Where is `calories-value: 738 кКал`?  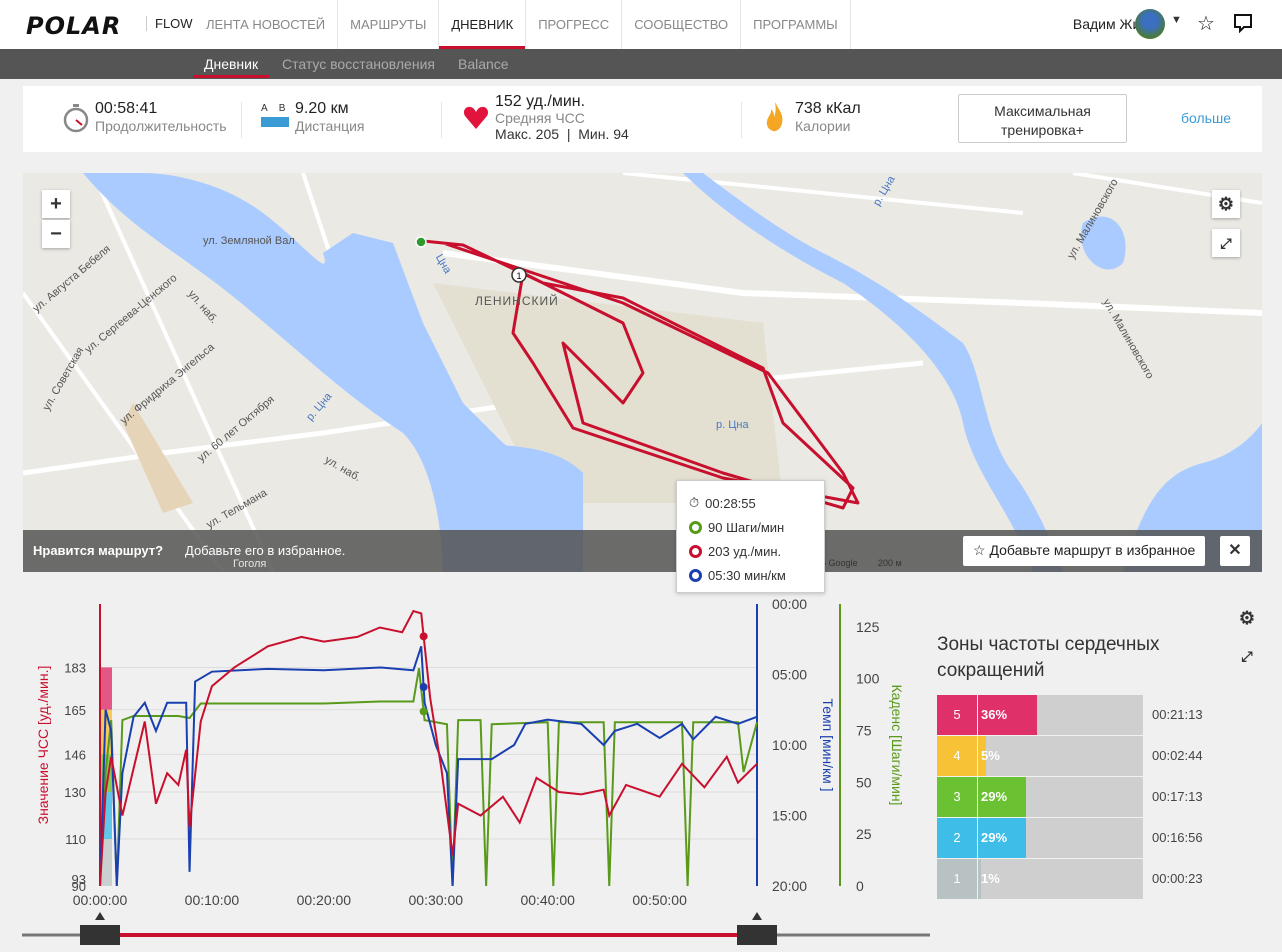 calories-value: 738 кКал is located at coordinates (828, 108).